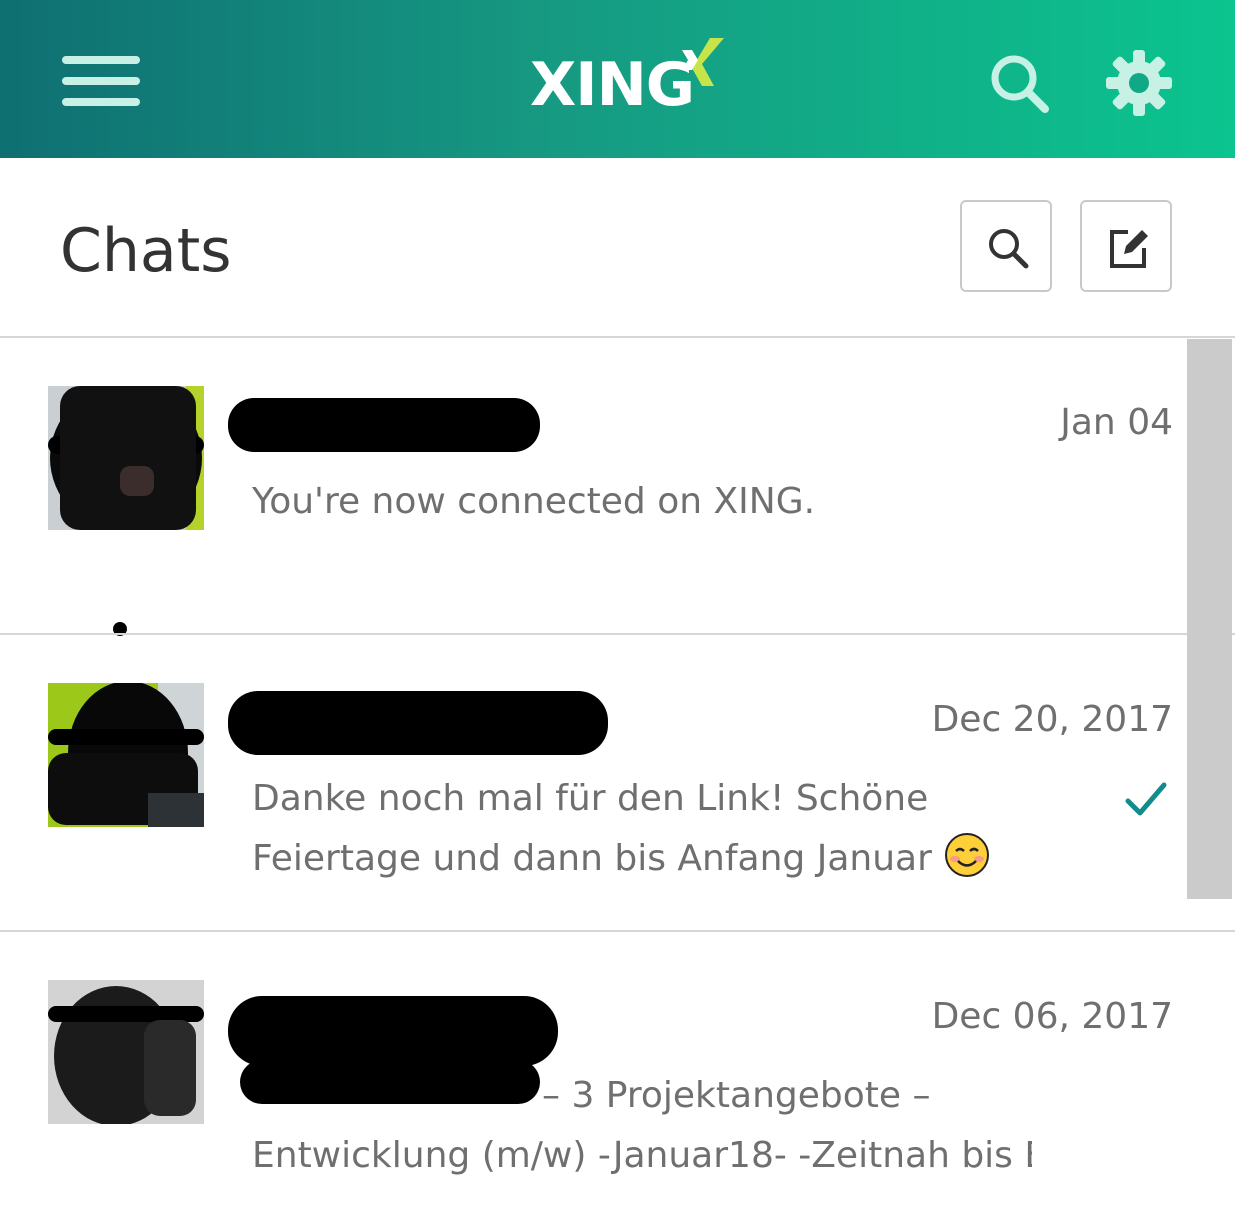 Image resolution: width=1235 pixels, height=1224 pixels. Describe the element at coordinates (534, 501) in the screenshot. I see `message-line: You're now connected on XING.` at that location.